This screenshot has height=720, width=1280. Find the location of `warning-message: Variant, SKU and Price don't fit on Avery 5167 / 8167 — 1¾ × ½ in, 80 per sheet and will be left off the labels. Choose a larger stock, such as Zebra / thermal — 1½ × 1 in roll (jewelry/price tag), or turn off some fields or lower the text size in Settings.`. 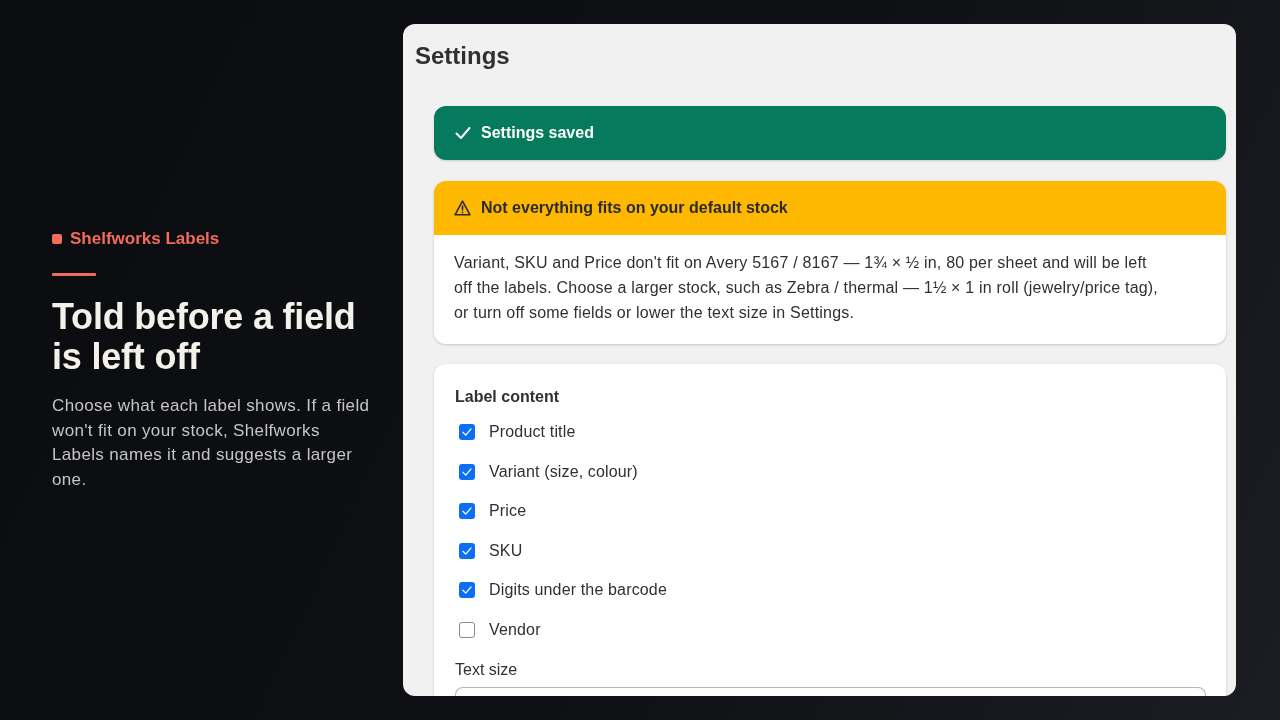

warning-message: Variant, SKU and Price don't fit on Avery 5167 / 8167 — 1¾ × ½ in, 80 per sheet and will be left off the labels. Choose a larger stock, such as Zebra / thermal — 1½ × 1 in roll (jewelry/price tag), or turn off some fields or lower the text size in Settings. is located at coordinates (806, 288).